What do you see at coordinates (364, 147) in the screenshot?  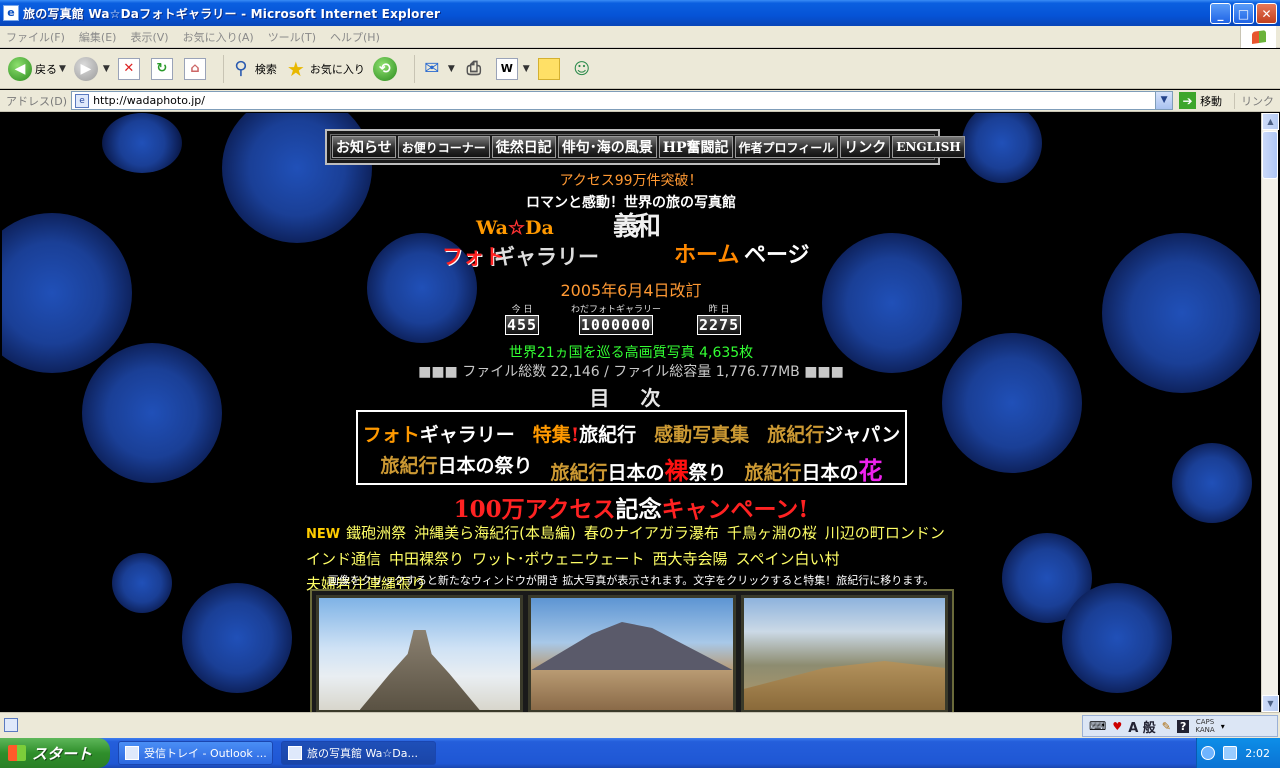 I see `nav-news: お知らせ` at bounding box center [364, 147].